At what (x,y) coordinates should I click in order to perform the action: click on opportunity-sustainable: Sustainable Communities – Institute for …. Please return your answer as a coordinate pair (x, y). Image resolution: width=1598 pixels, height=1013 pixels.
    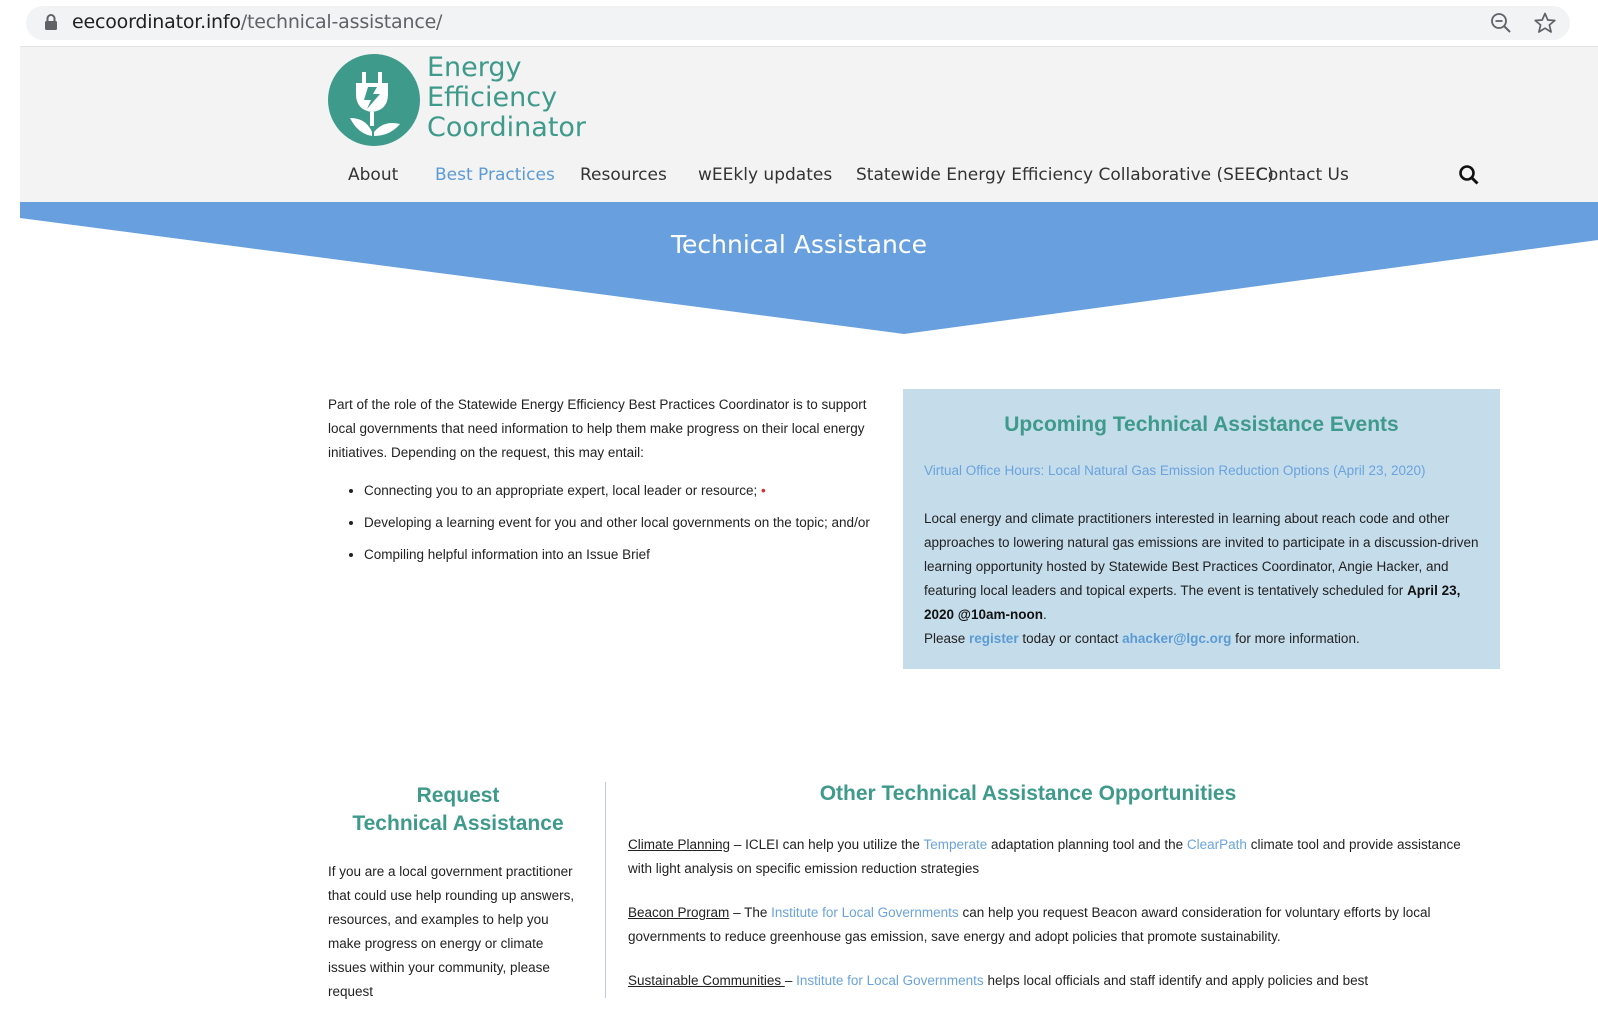
    Looking at the image, I should click on (1055, 981).